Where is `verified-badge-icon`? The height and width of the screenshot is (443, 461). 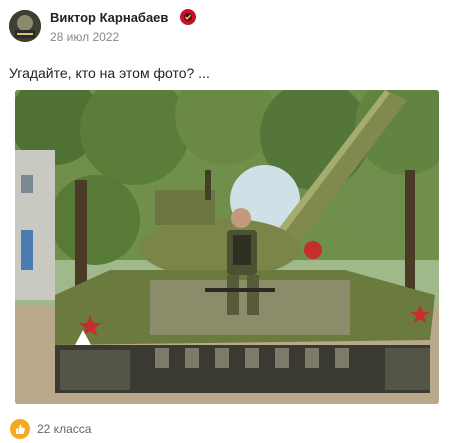
verified-badge-icon is located at coordinates (188, 17).